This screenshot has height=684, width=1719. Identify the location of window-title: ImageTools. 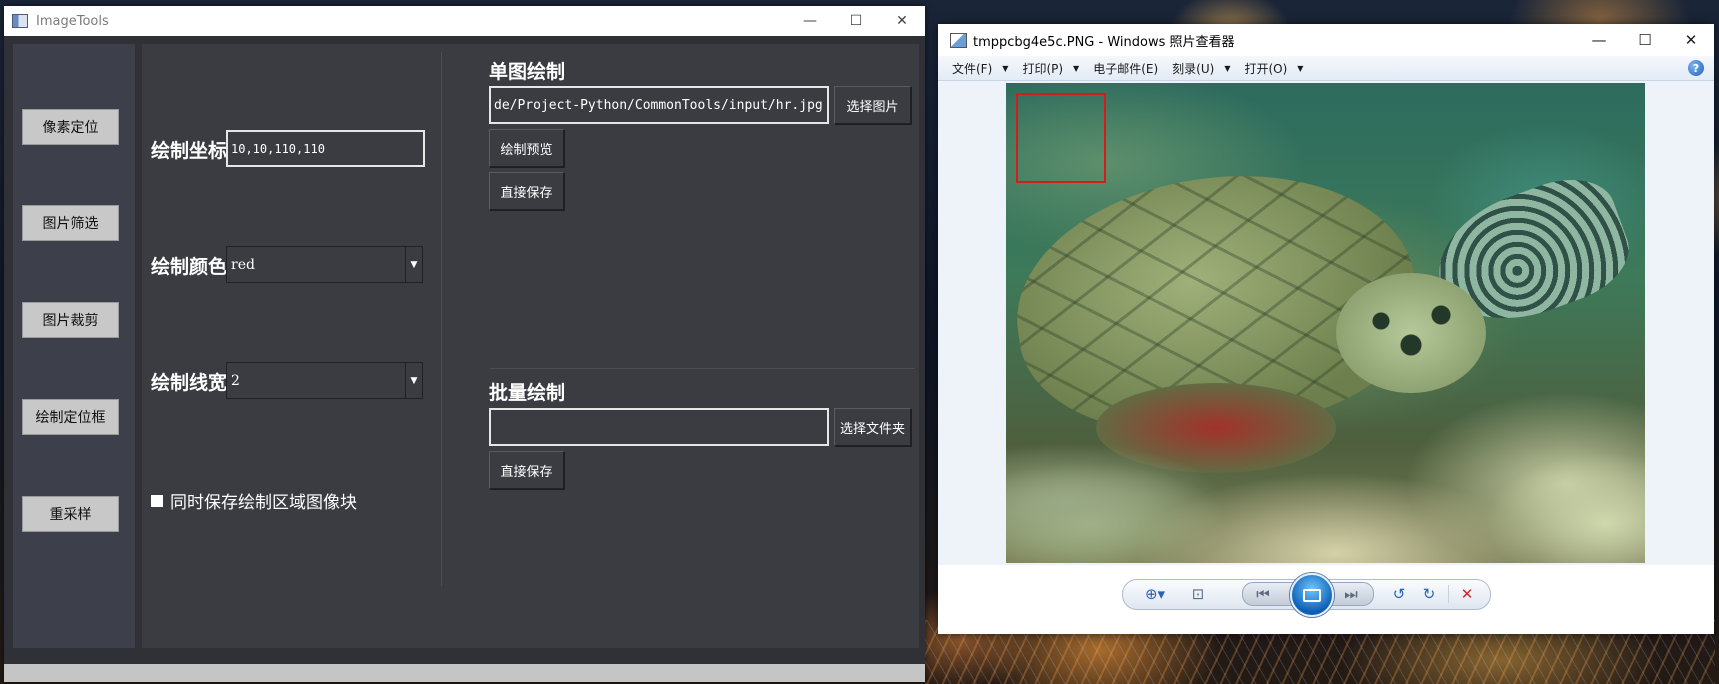
(72, 21).